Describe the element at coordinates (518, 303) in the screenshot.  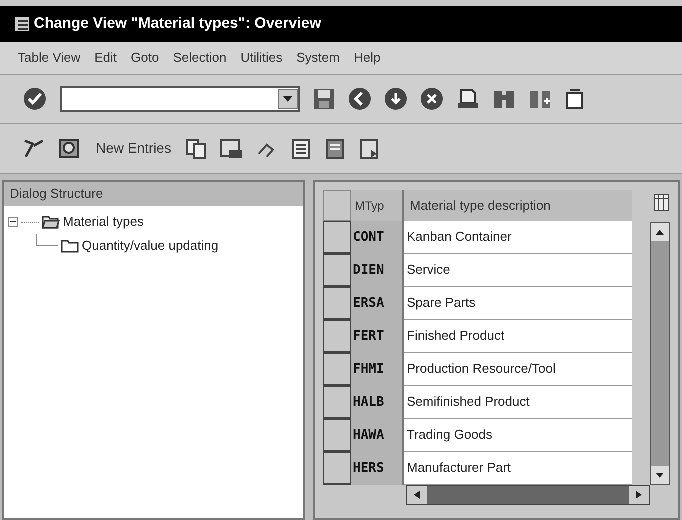
I see `input-field: Spare Parts` at that location.